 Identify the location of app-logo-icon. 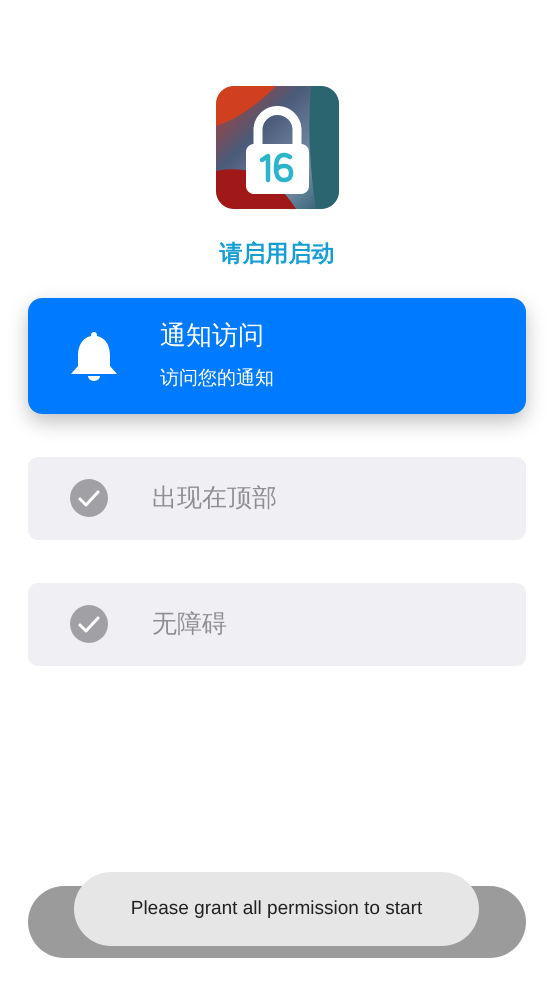
(277, 147).